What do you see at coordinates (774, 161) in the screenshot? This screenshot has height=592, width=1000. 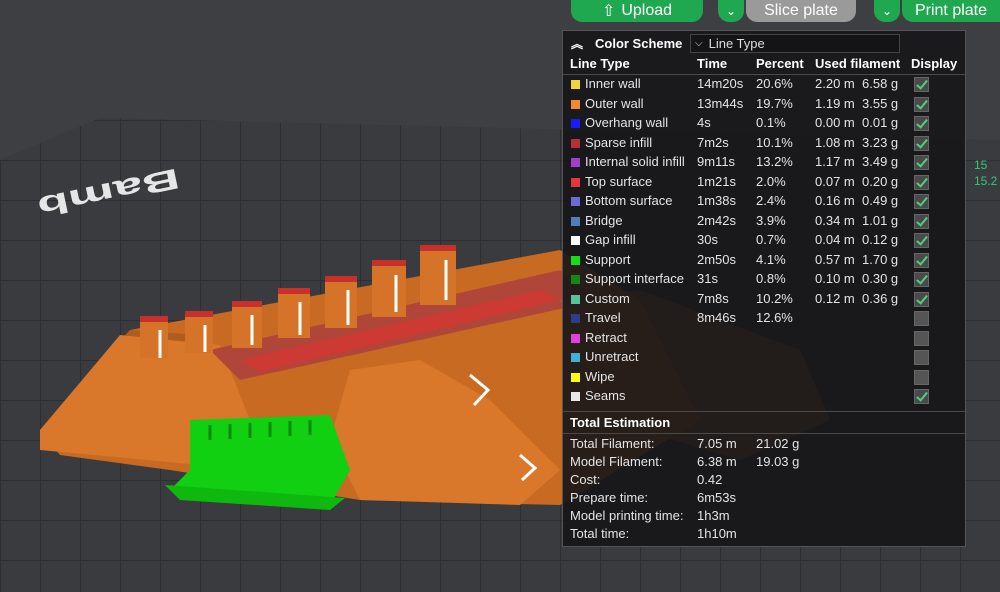 I see `line-type-percent: 13.2%` at bounding box center [774, 161].